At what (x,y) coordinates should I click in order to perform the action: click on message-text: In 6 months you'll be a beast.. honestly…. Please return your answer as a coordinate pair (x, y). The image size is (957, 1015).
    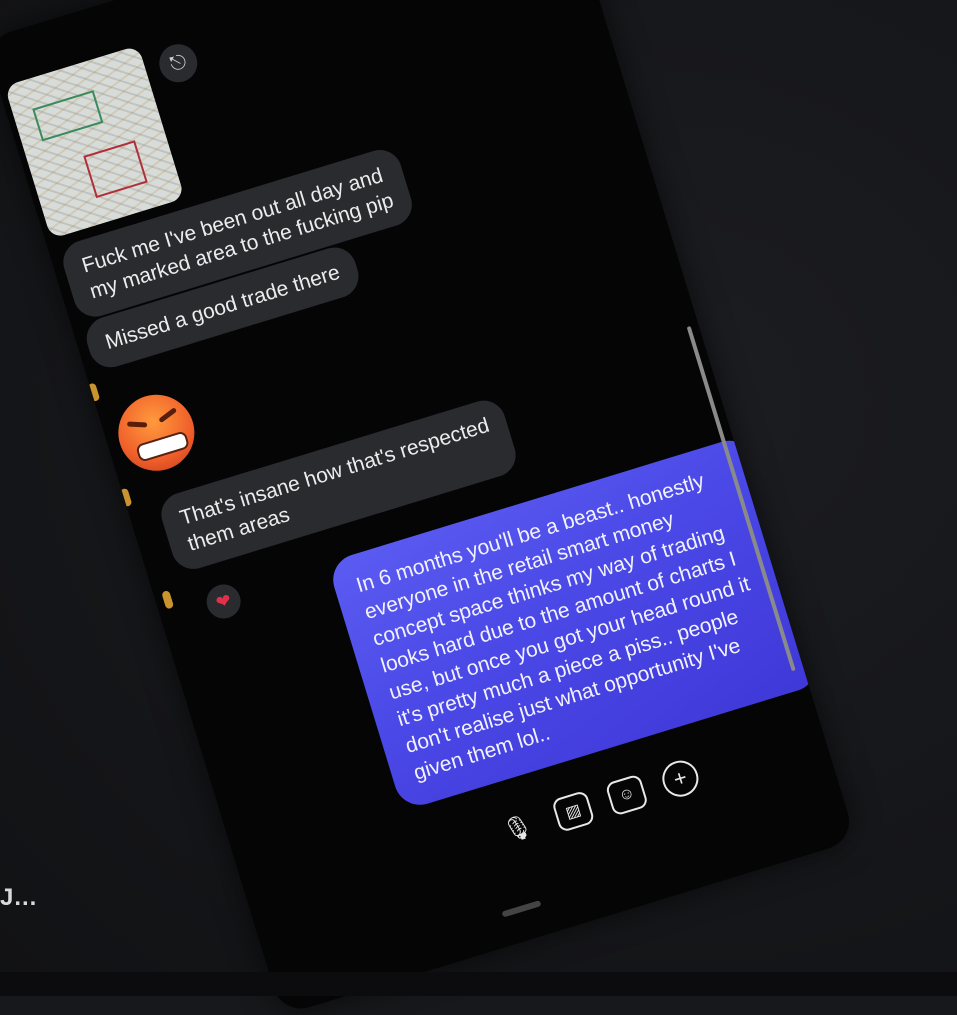
    Looking at the image, I should click on (553, 627).